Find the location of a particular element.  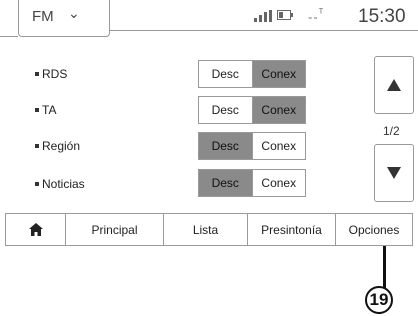

battery-icon is located at coordinates (285, 15).